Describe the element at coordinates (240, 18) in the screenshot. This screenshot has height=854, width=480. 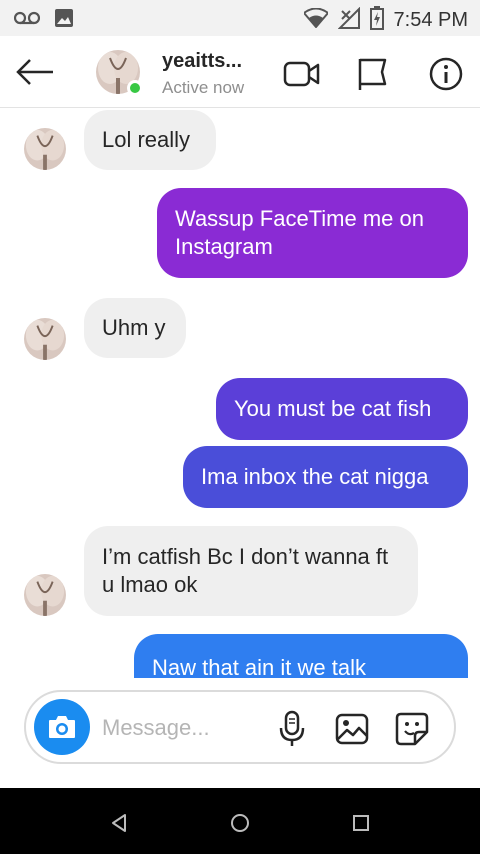
I see `status-bar: 7:54 PM` at that location.